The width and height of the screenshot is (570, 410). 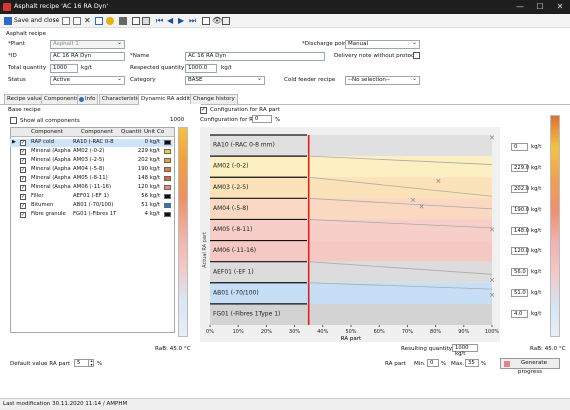 What do you see at coordinates (110, 21) in the screenshot?
I see `help-icon` at bounding box center [110, 21].